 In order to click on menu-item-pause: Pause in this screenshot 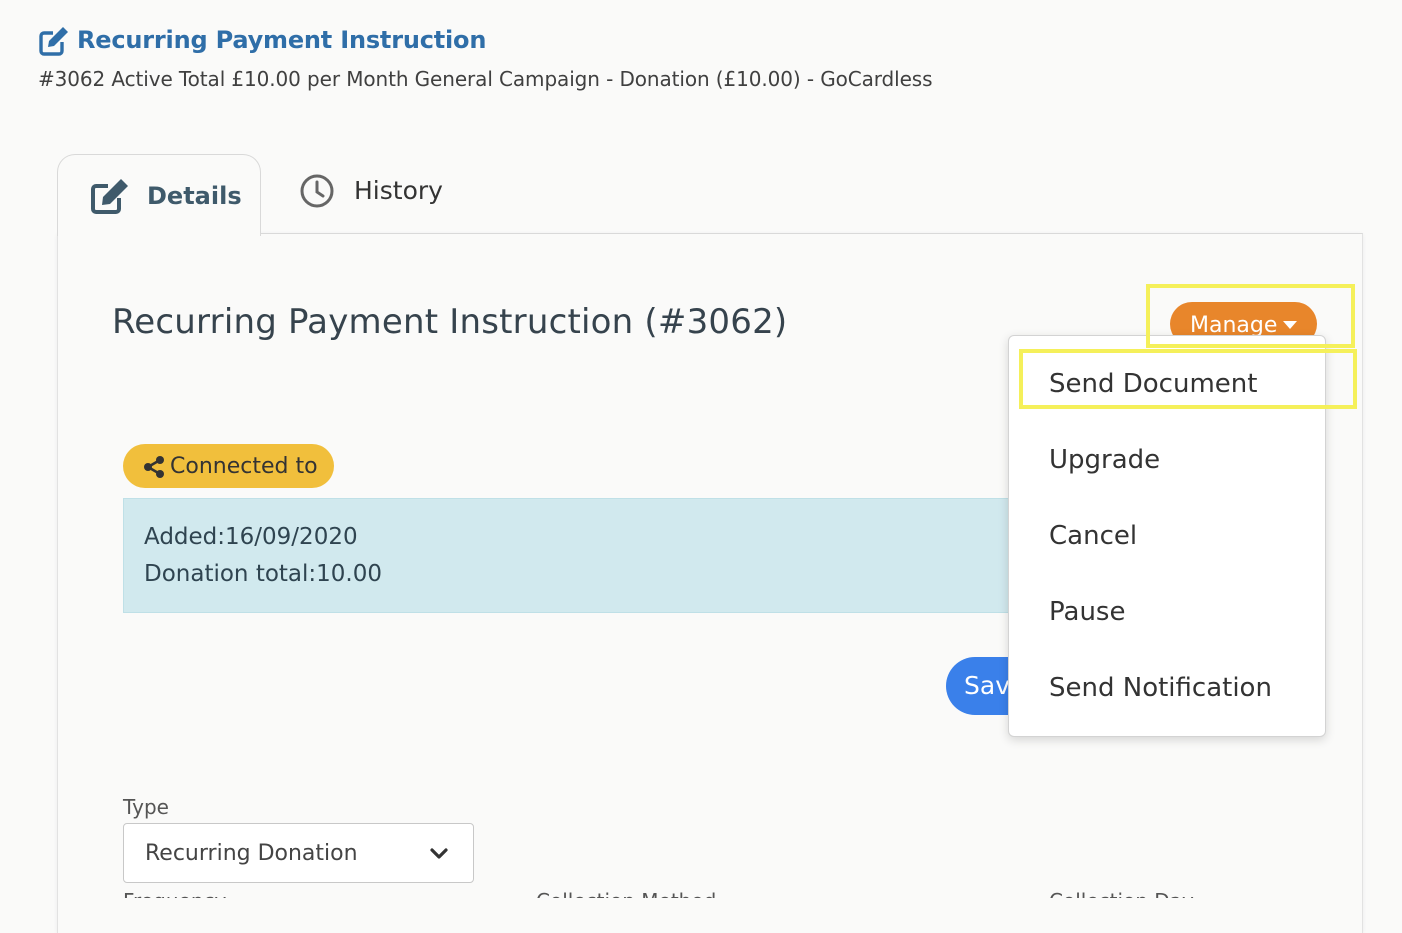, I will do `click(1087, 612)`.